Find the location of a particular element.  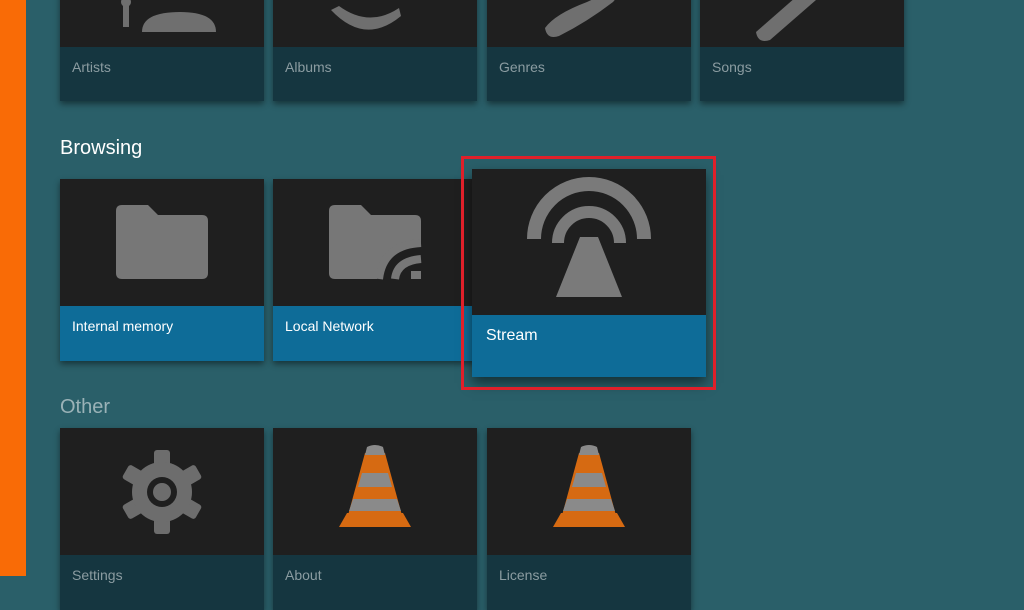

stream-icon is located at coordinates (589, 237).